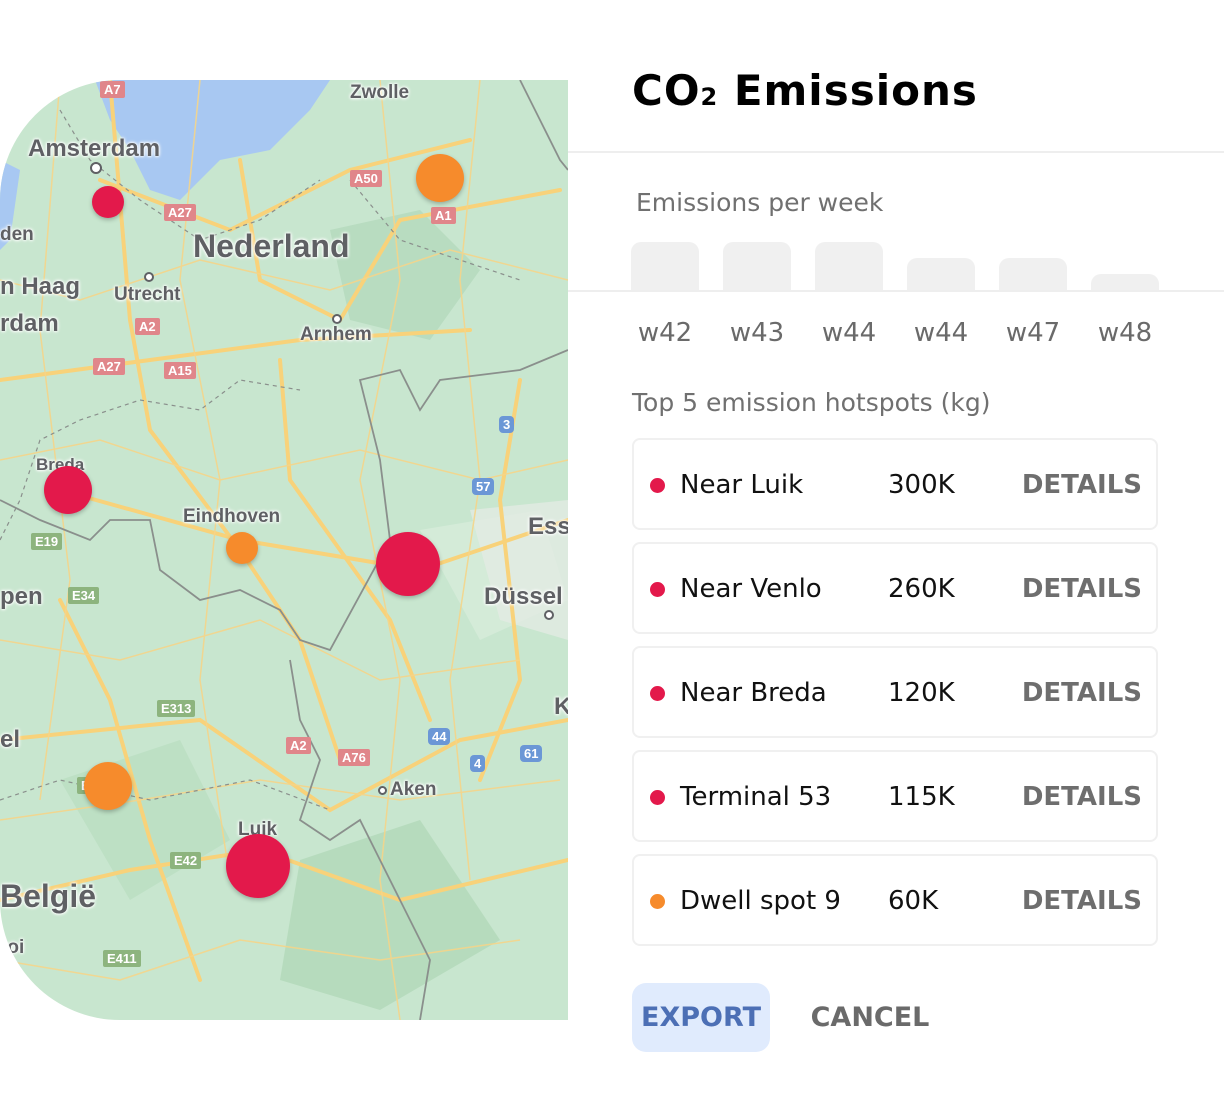 This screenshot has width=1224, height=1100. Describe the element at coordinates (380, 92) in the screenshot. I see `map-label-zwolle: Zwolle` at that location.